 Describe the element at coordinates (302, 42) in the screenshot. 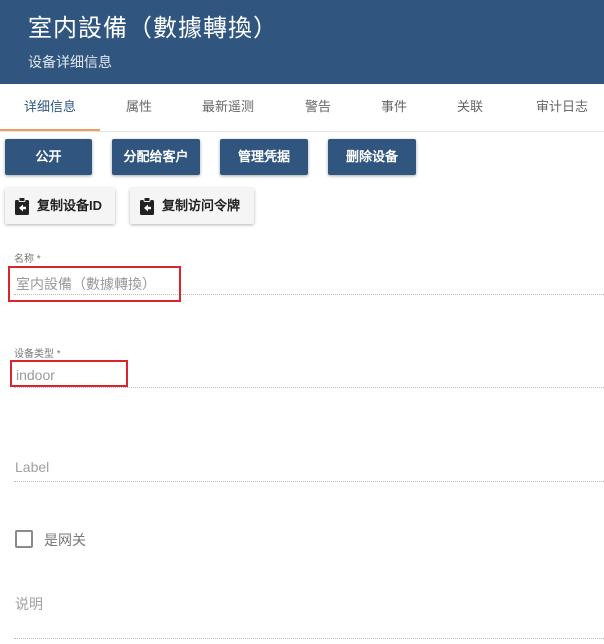

I see `page-header: 室内設備（數據轉換） 设备详细信息` at that location.